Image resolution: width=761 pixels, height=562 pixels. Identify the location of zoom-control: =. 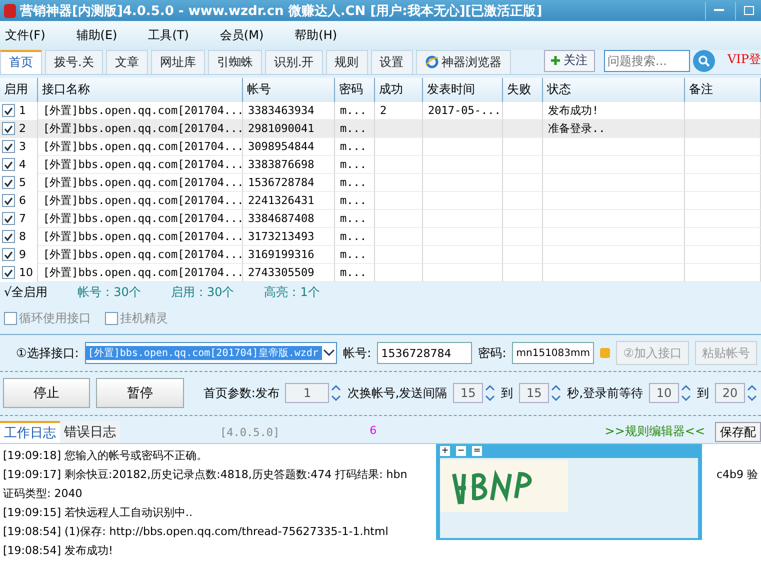
(477, 451).